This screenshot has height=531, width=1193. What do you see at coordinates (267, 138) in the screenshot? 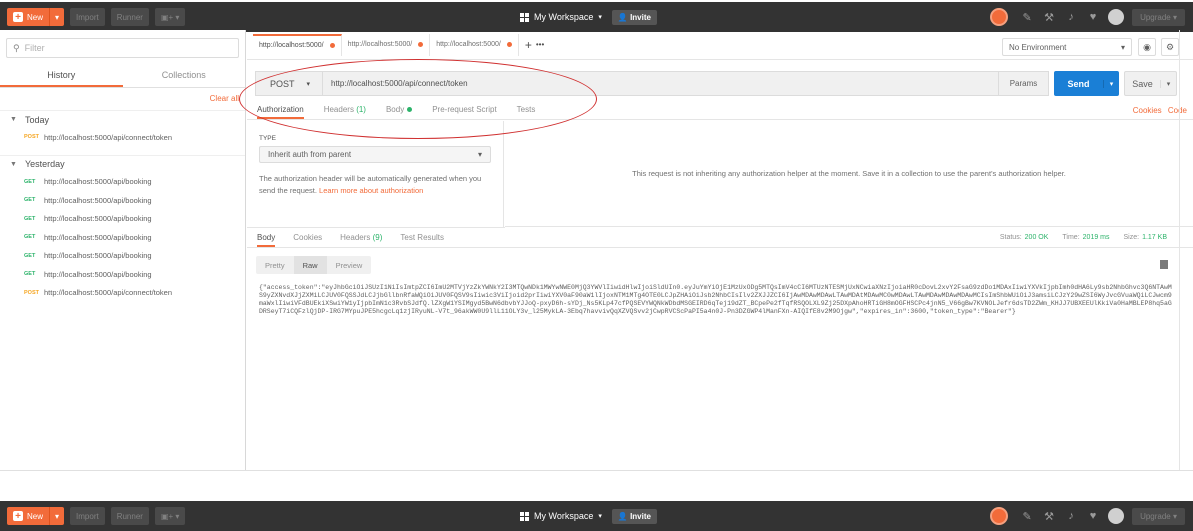
I see `auth-type-label: TYPE` at bounding box center [267, 138].